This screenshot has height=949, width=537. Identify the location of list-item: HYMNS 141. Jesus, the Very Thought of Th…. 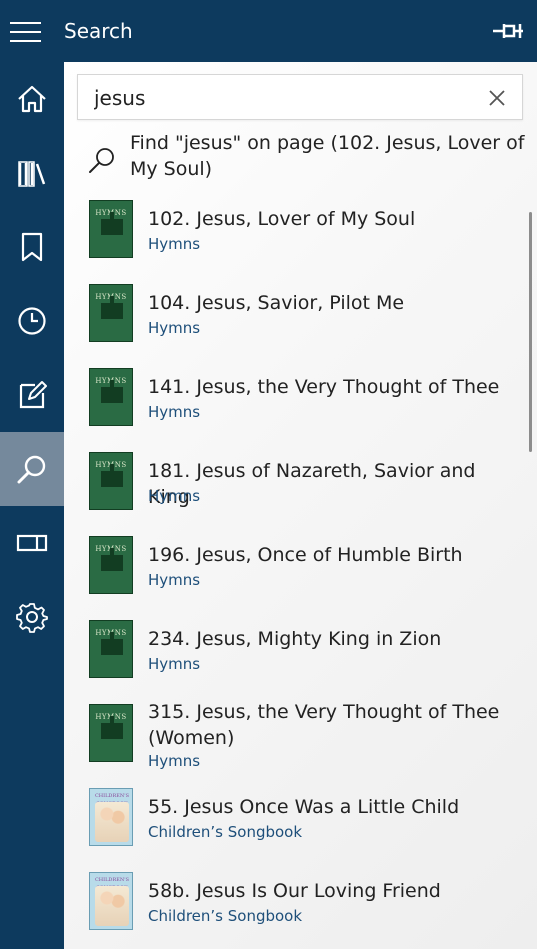
(295, 408).